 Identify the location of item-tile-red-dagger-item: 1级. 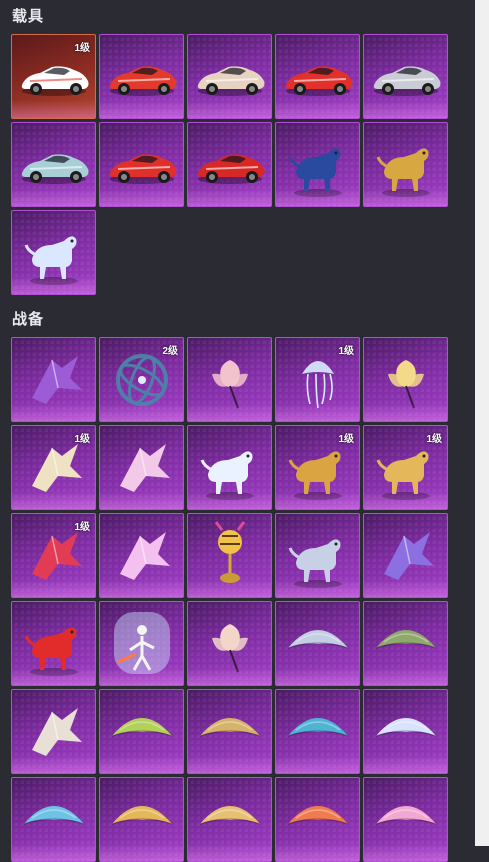
(53, 555).